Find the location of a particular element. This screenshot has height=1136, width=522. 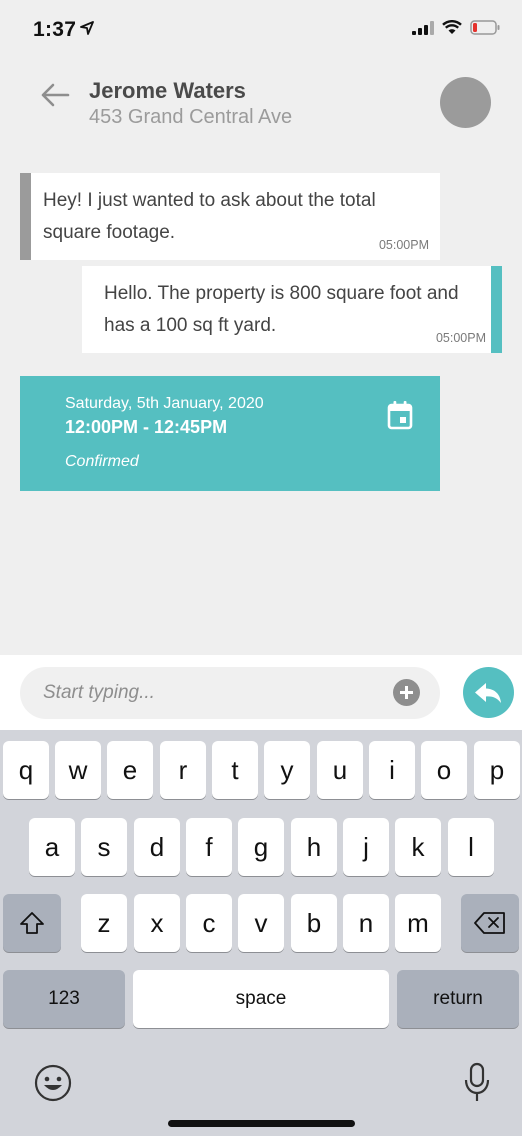

send-button is located at coordinates (488, 692).